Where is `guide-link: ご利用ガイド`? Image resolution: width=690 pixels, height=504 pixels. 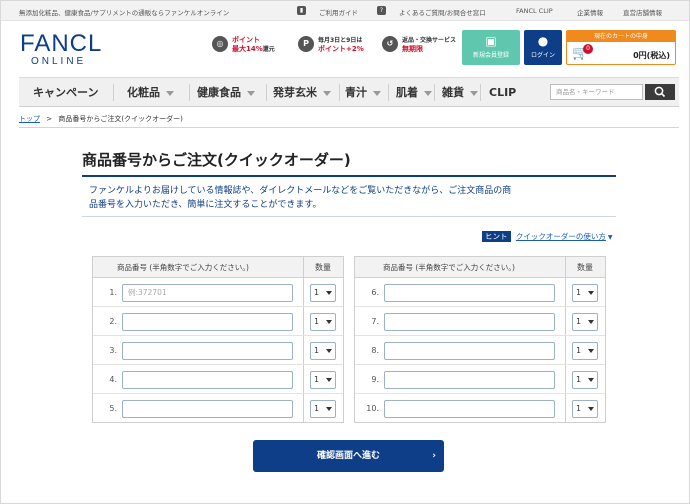 guide-link: ご利用ガイド is located at coordinates (338, 12).